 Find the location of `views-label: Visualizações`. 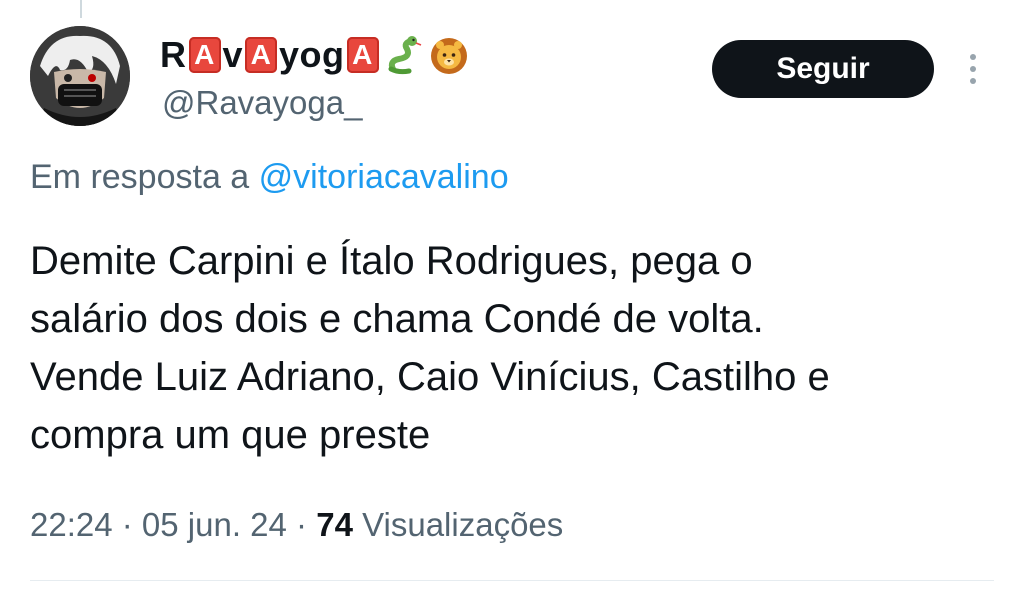

views-label: Visualizações is located at coordinates (463, 524).